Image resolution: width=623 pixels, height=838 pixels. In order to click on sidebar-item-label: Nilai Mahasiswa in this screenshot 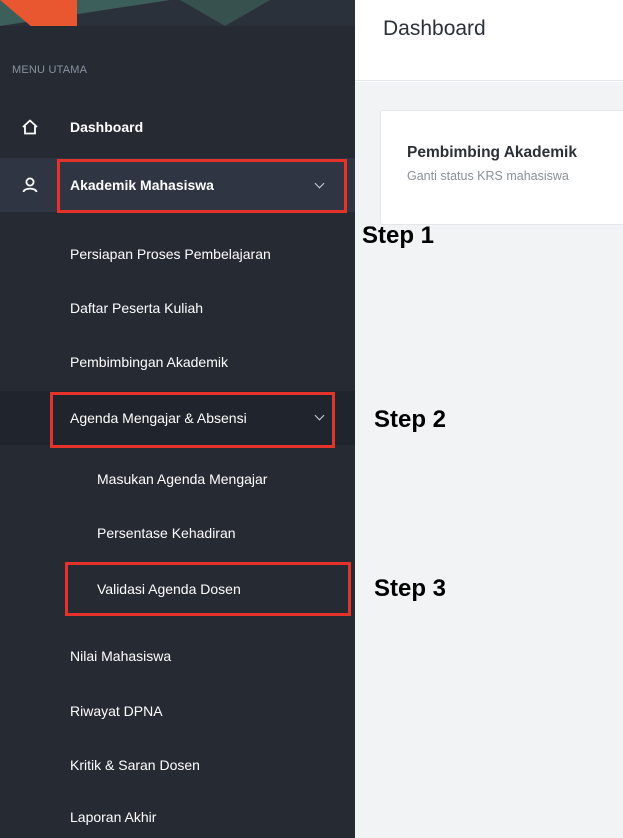, I will do `click(121, 656)`.